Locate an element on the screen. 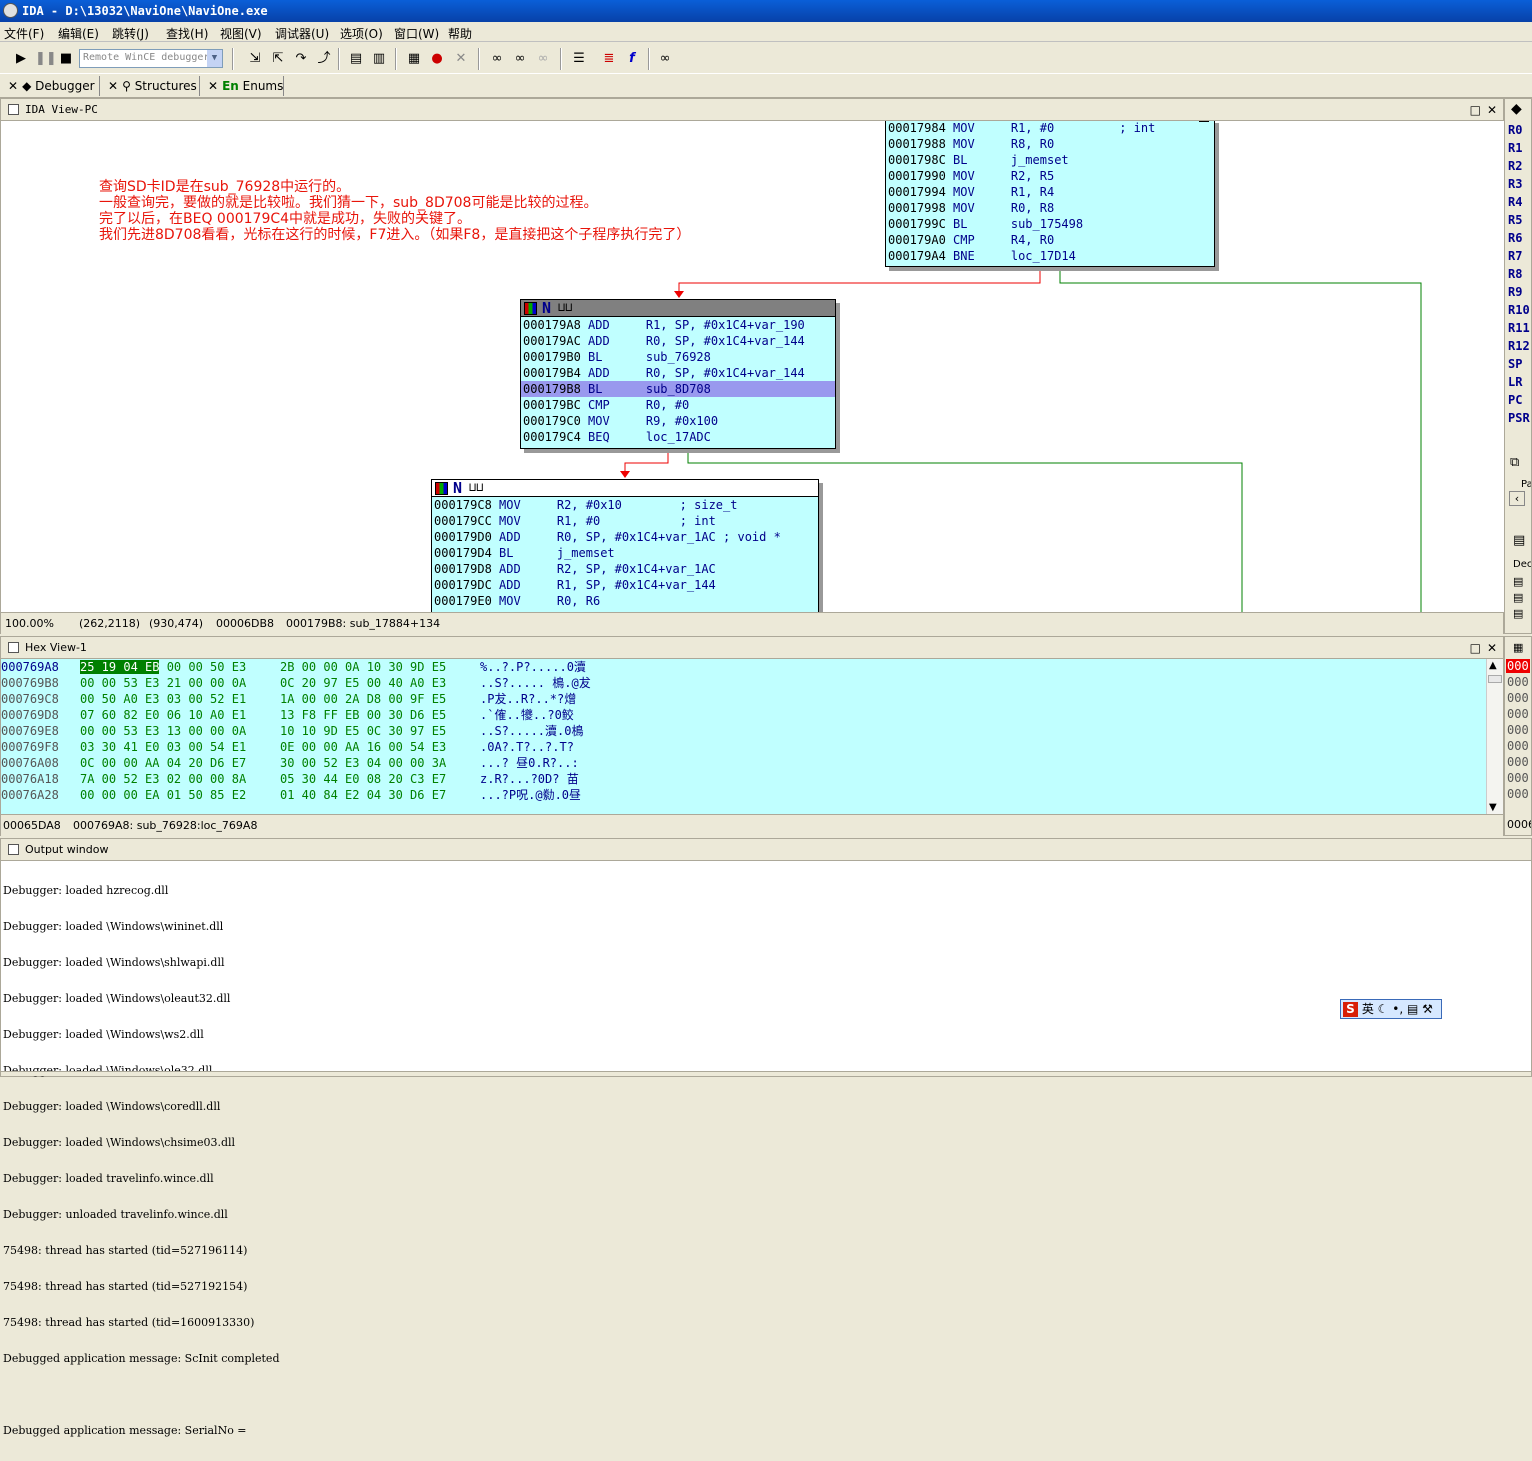 Image resolution: width=1532 pixels, height=1461 pixels. scroll-thumb is located at coordinates (1495, 679).